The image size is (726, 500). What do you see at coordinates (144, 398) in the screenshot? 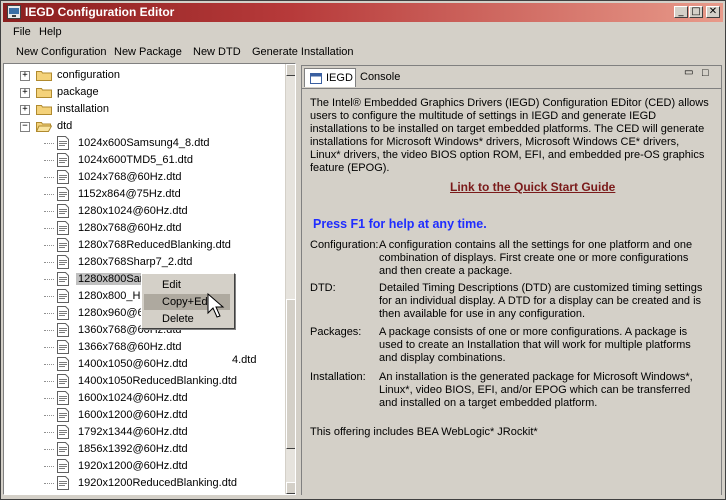
I see `dtd-file-item: 1600x1024@60Hz.dtd` at bounding box center [144, 398].